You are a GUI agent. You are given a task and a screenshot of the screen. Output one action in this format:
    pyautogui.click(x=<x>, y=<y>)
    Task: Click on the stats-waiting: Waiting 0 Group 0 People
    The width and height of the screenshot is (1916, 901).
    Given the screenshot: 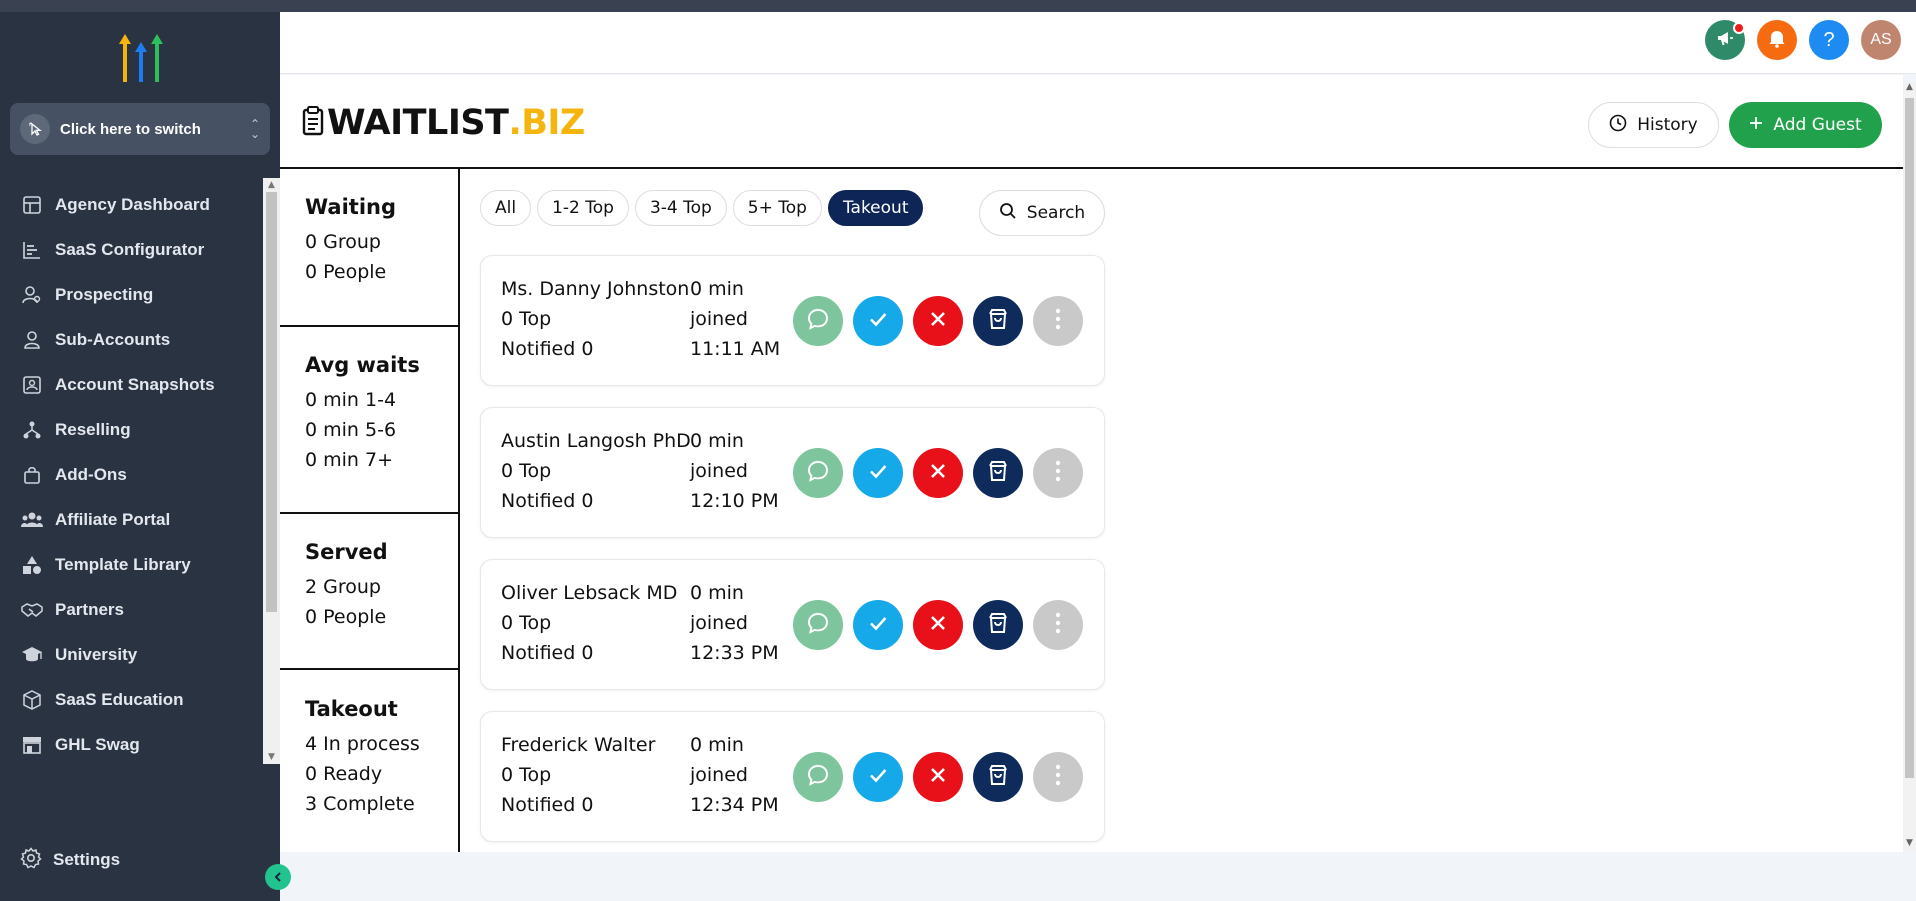 What is the action you would take?
    pyautogui.click(x=369, y=241)
    